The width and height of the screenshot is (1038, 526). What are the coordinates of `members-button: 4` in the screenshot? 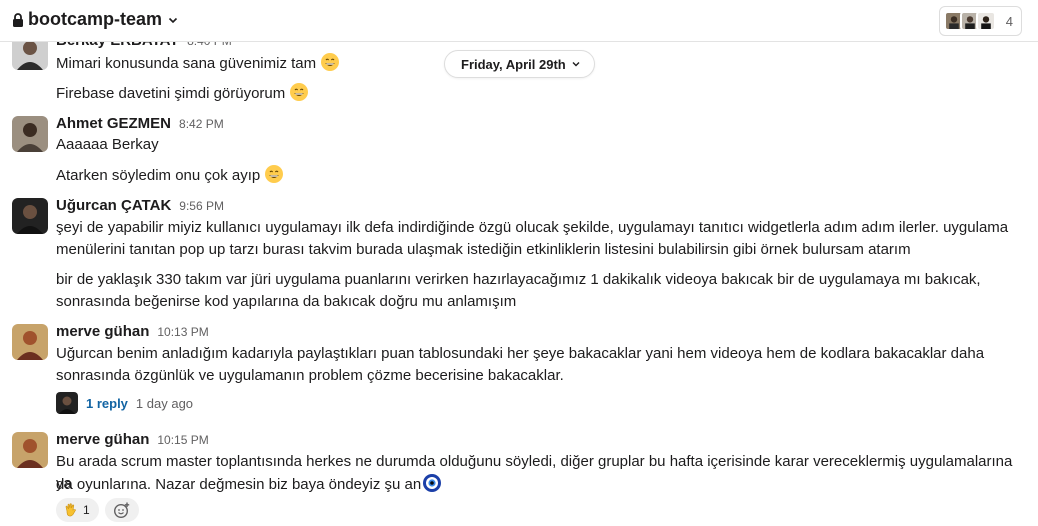 It's located at (980, 21).